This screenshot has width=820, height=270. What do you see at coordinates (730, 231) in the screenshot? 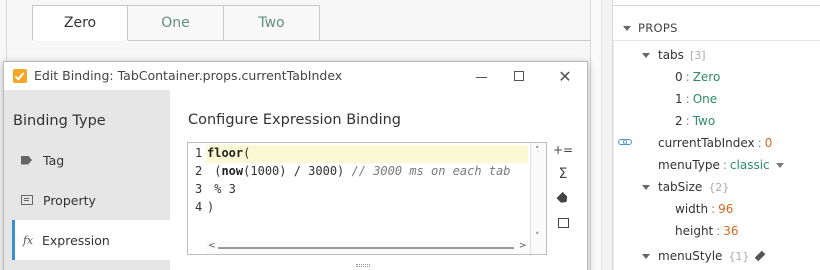
I see `prop-value: 36` at bounding box center [730, 231].